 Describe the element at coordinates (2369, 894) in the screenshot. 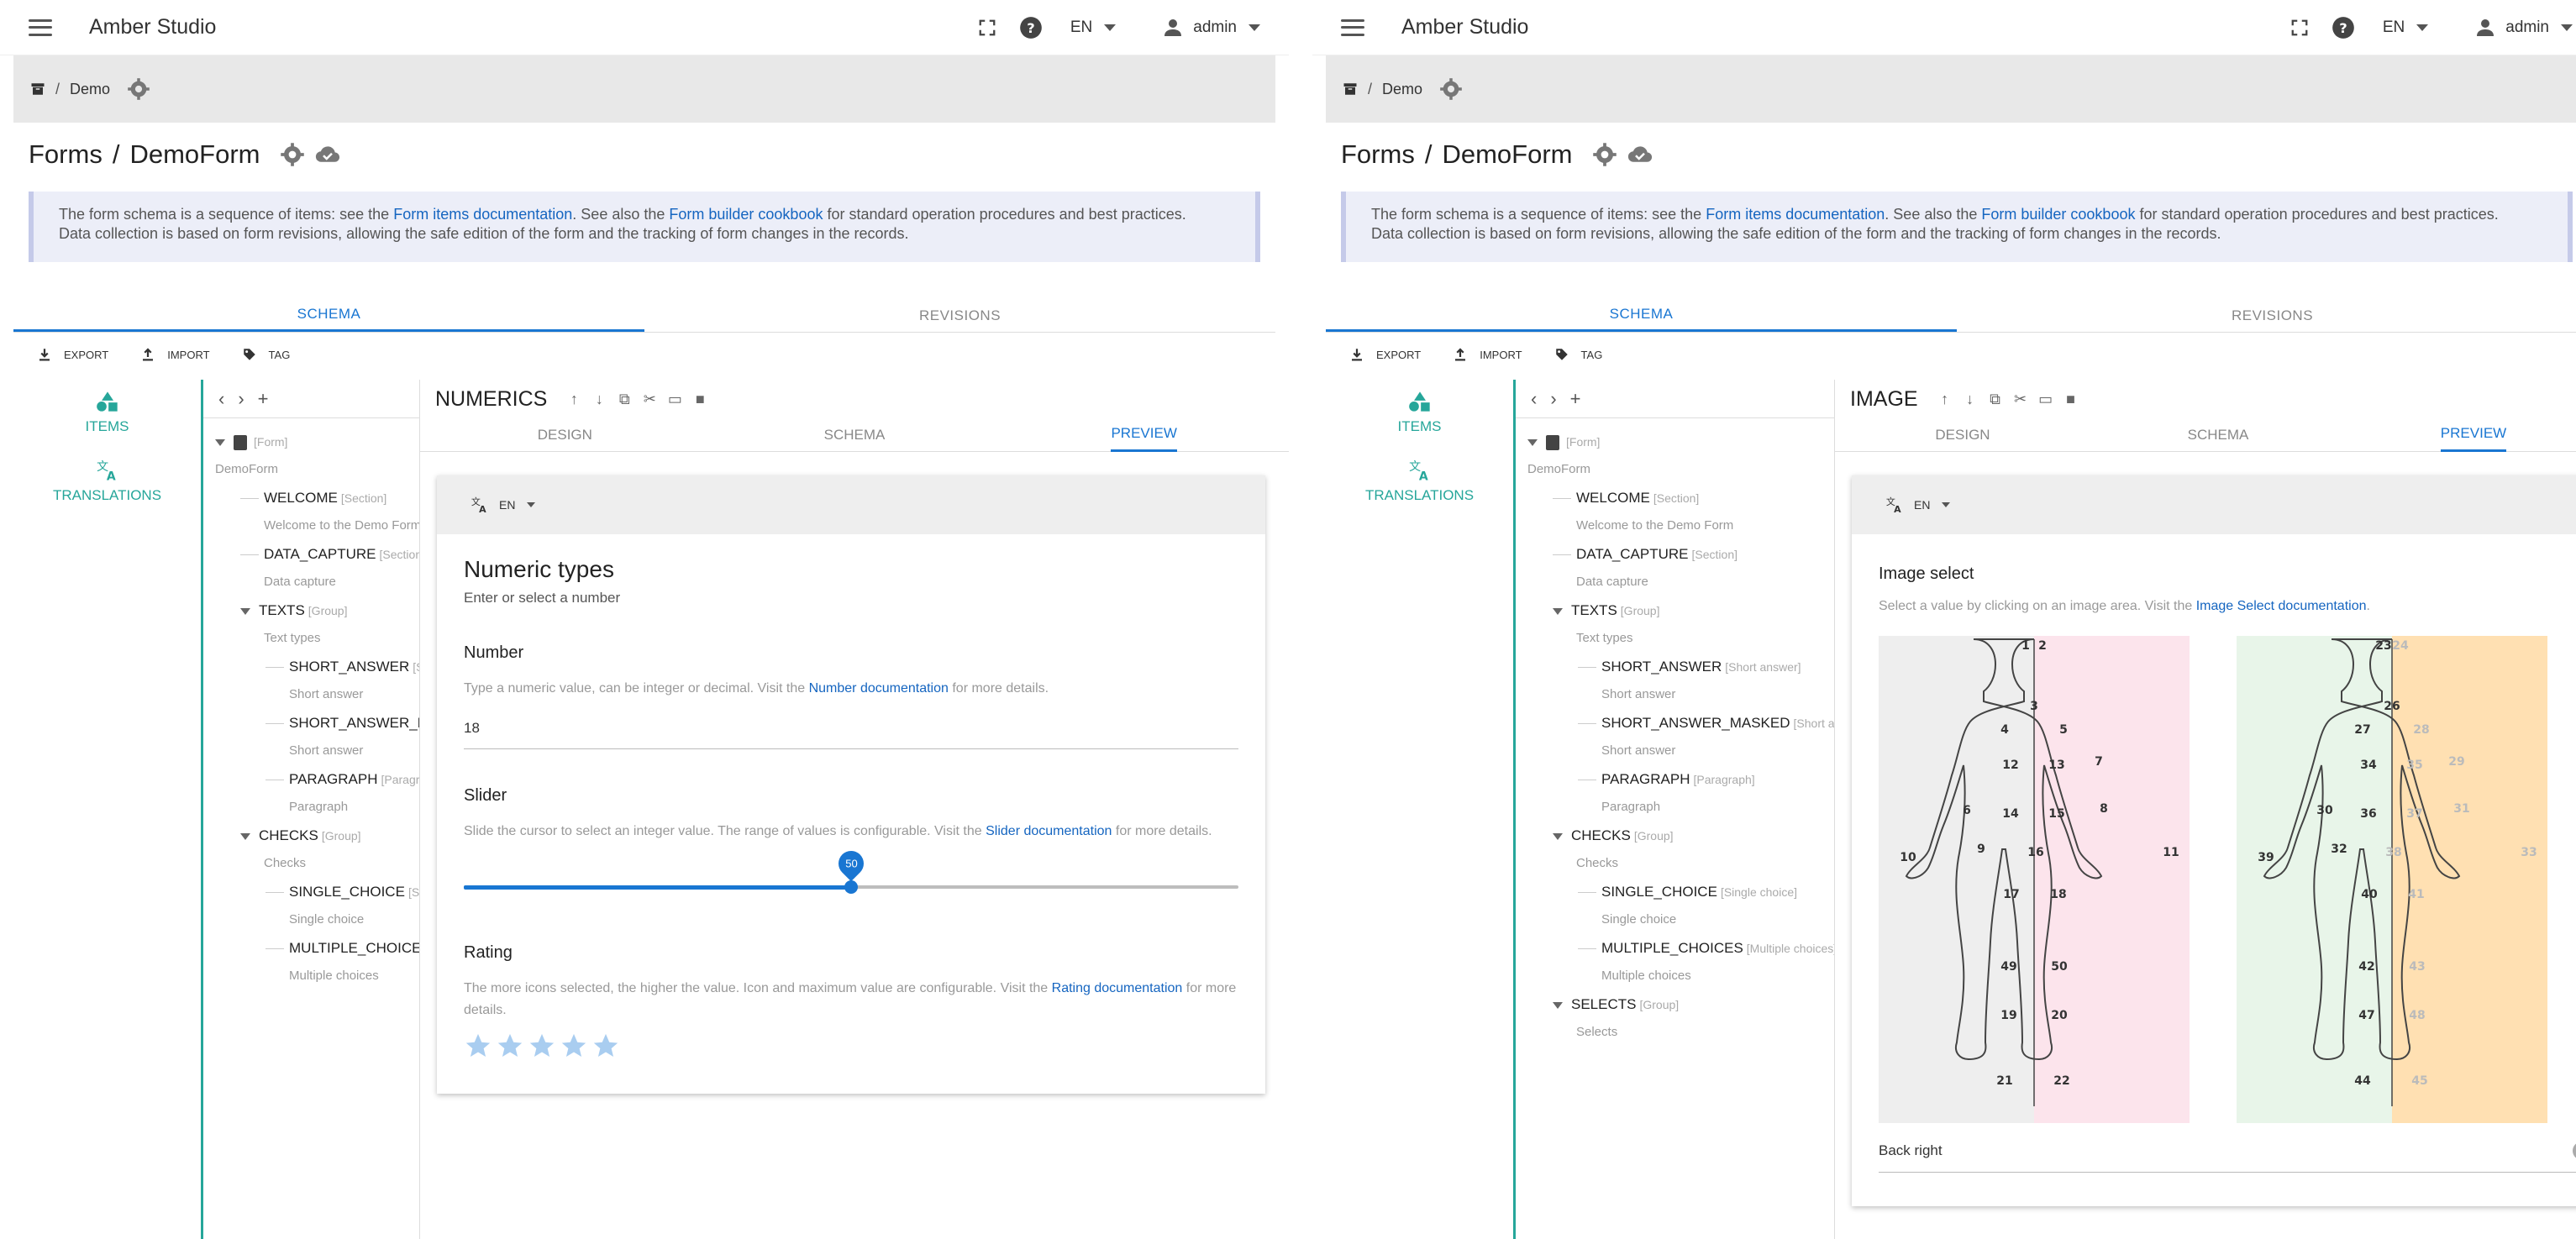

I see `body-region-label: 40` at that location.